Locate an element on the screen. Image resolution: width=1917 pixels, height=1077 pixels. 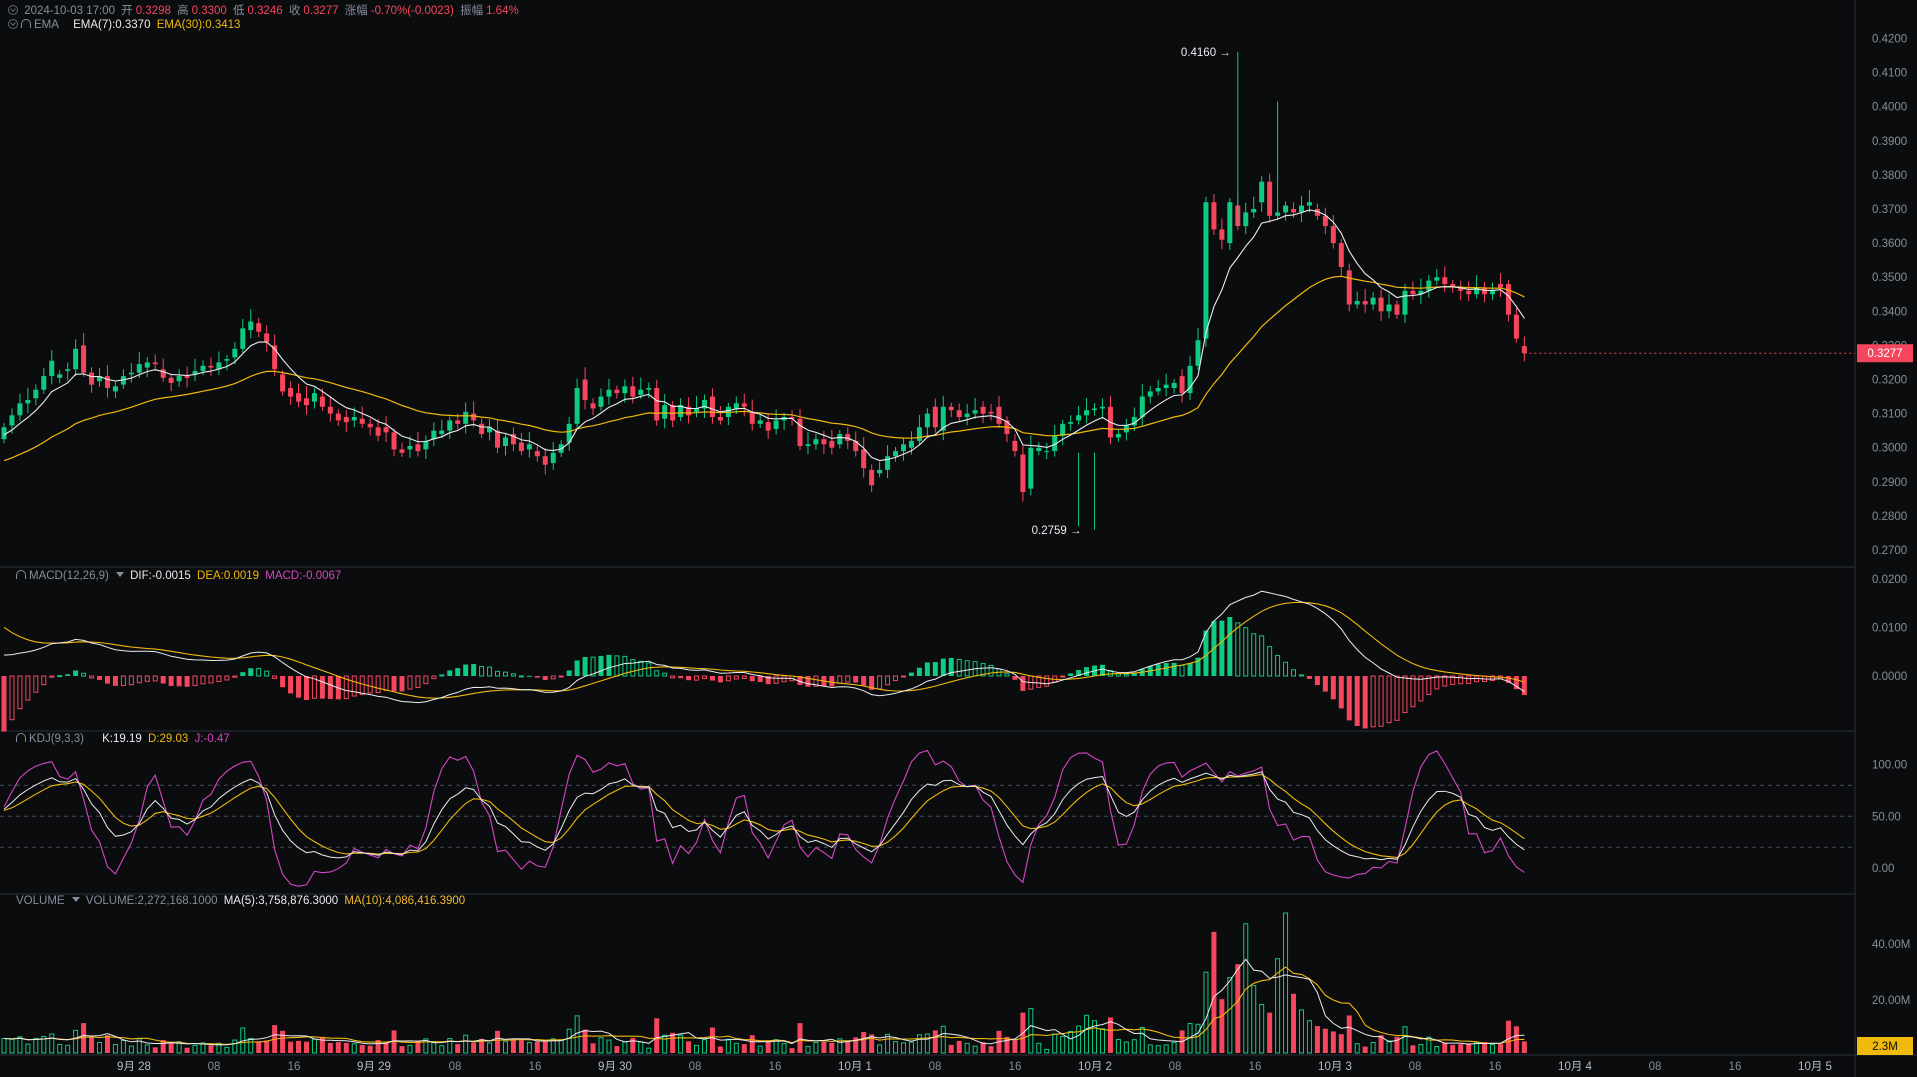
chevron-down-icon is located at coordinates (119, 574).